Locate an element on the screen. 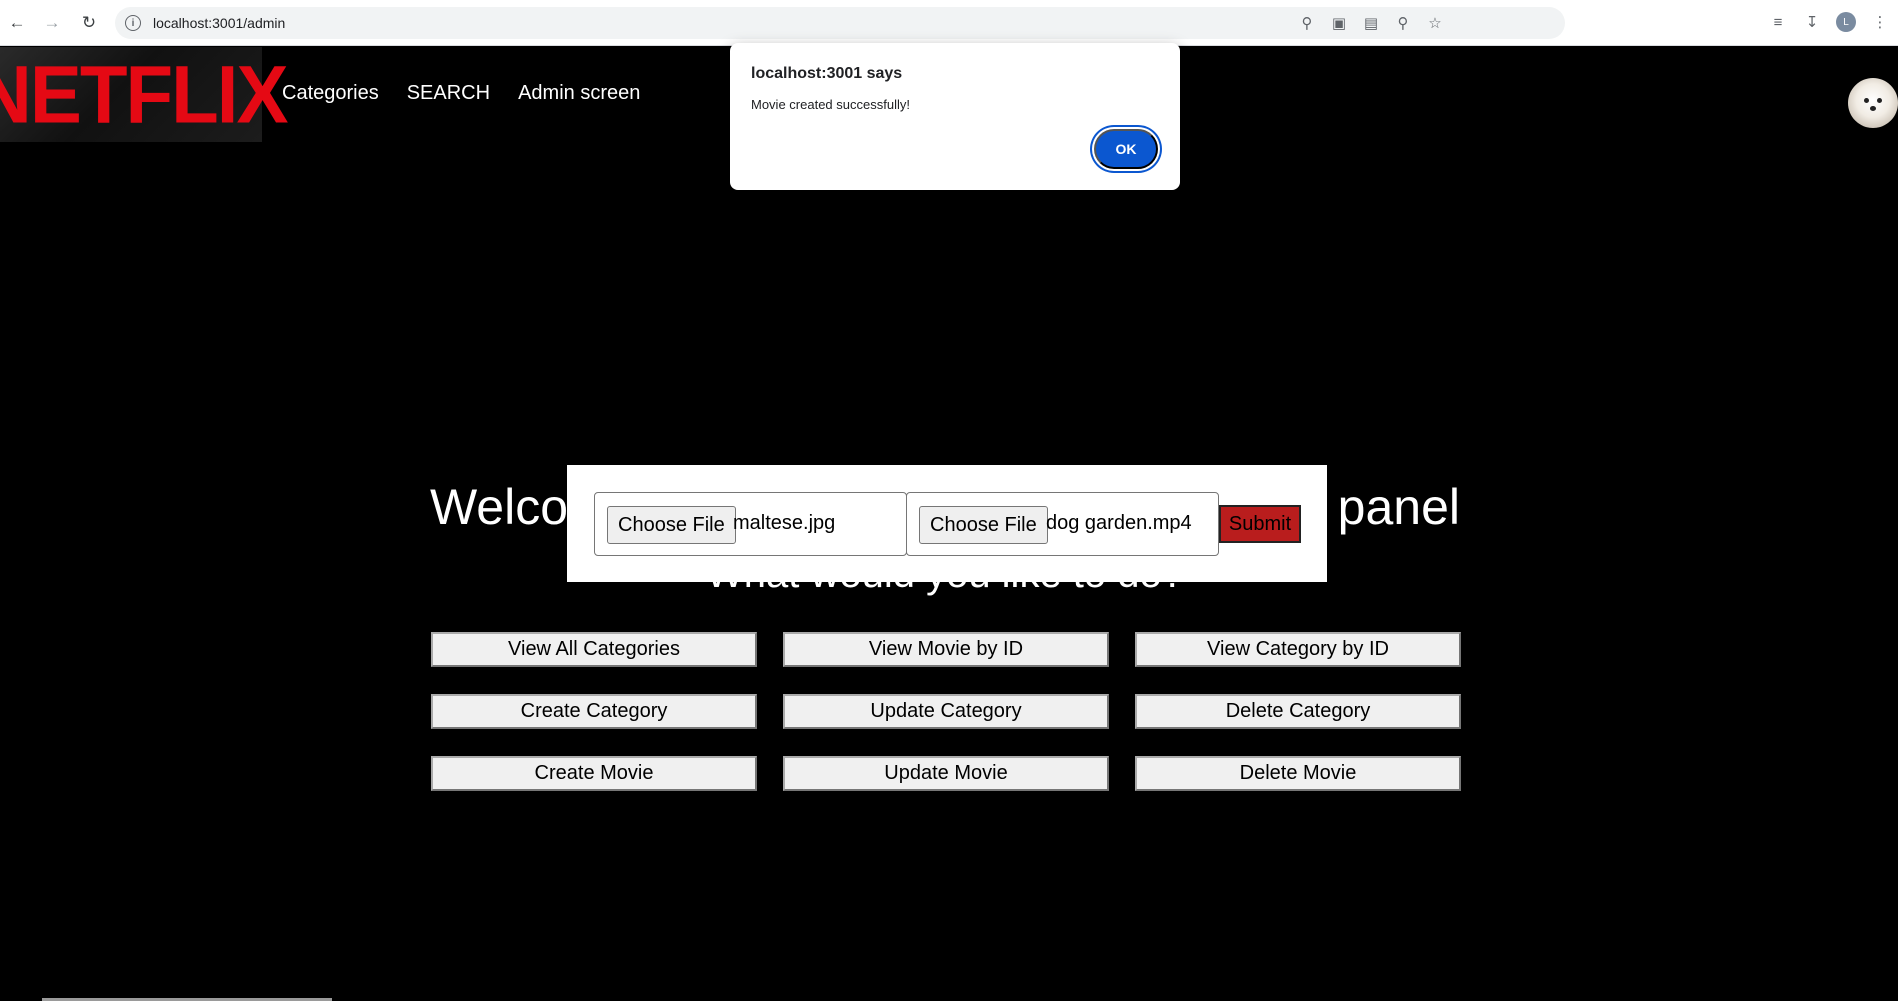 This screenshot has width=1898, height=1001. forward-arrow-icon: → is located at coordinates (52, 23).